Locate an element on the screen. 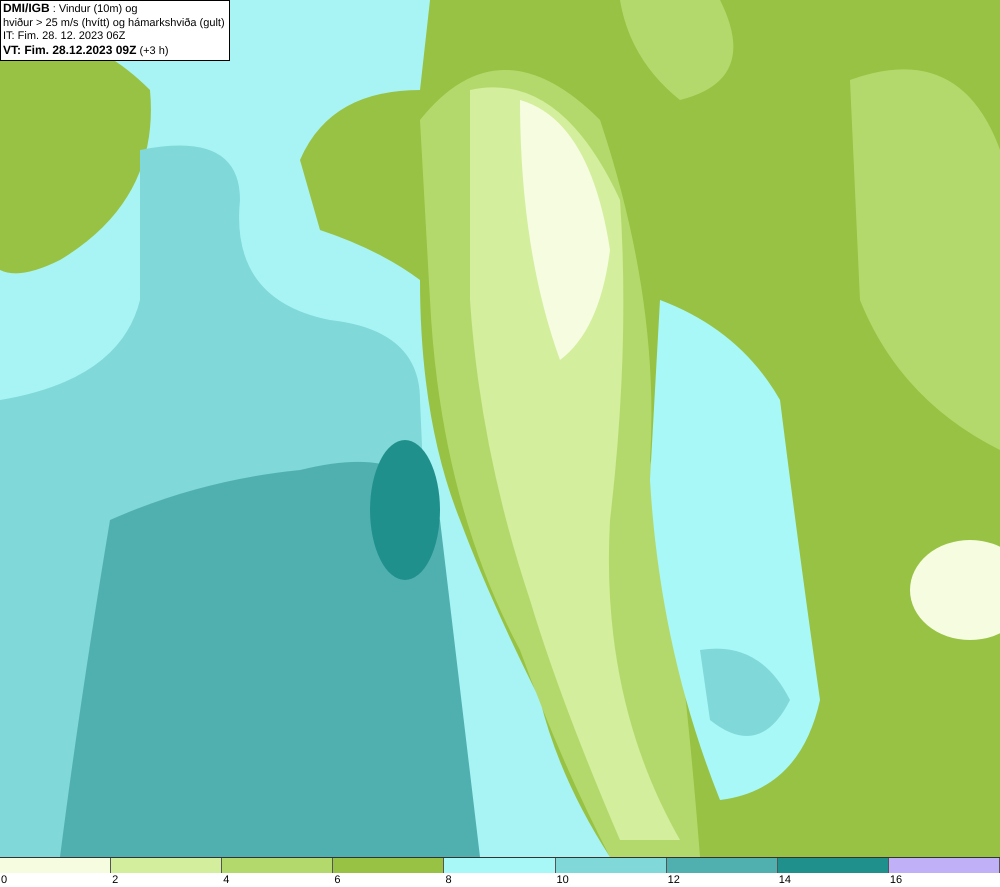  legend-tick-label: 6 is located at coordinates (337, 880).